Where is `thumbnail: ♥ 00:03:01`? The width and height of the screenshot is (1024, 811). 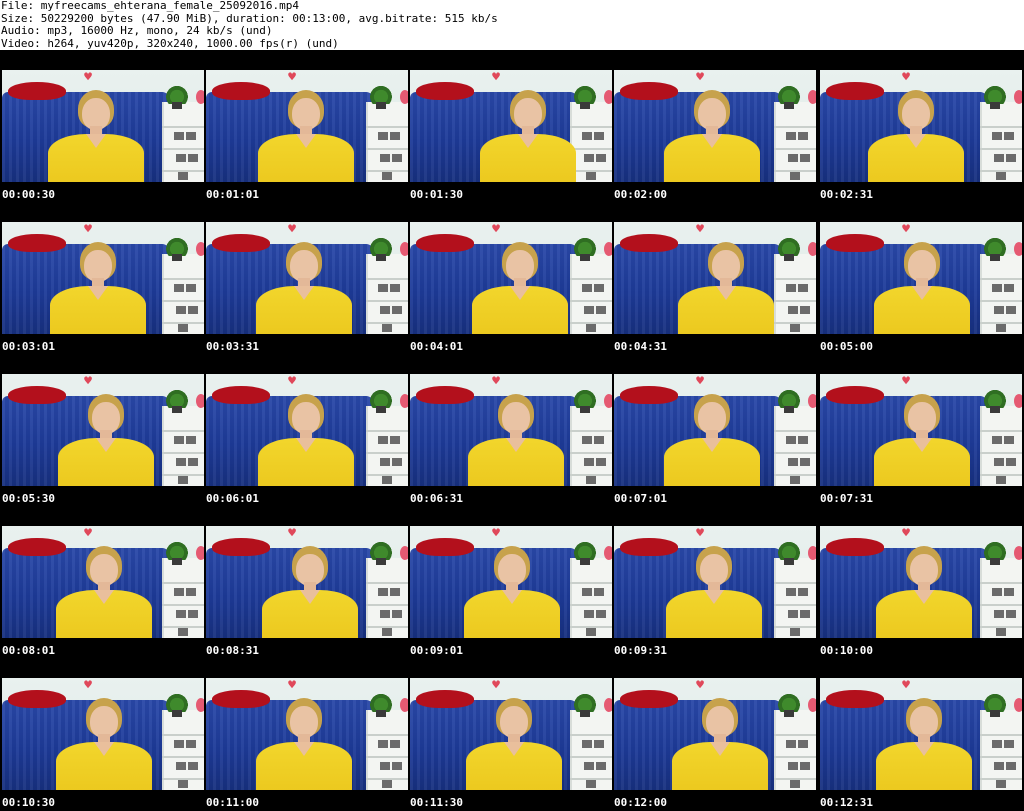 thumbnail: ♥ 00:03:01 is located at coordinates (102, 278).